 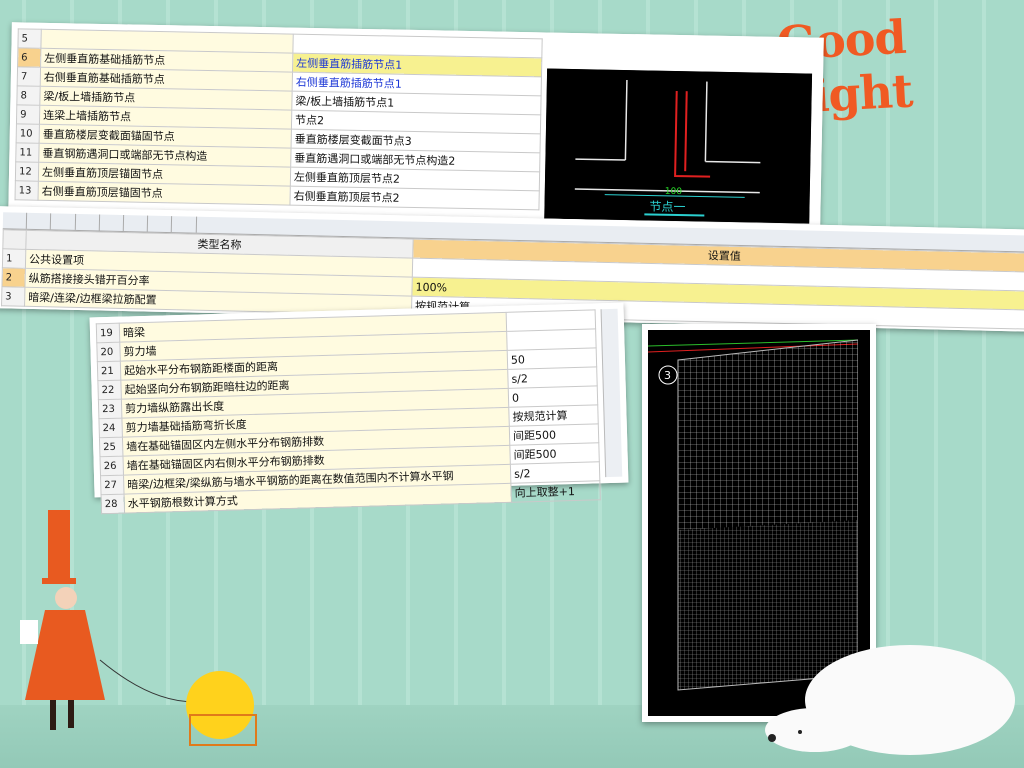 What do you see at coordinates (138, 628) in the screenshot?
I see `boy-walking-illustration` at bounding box center [138, 628].